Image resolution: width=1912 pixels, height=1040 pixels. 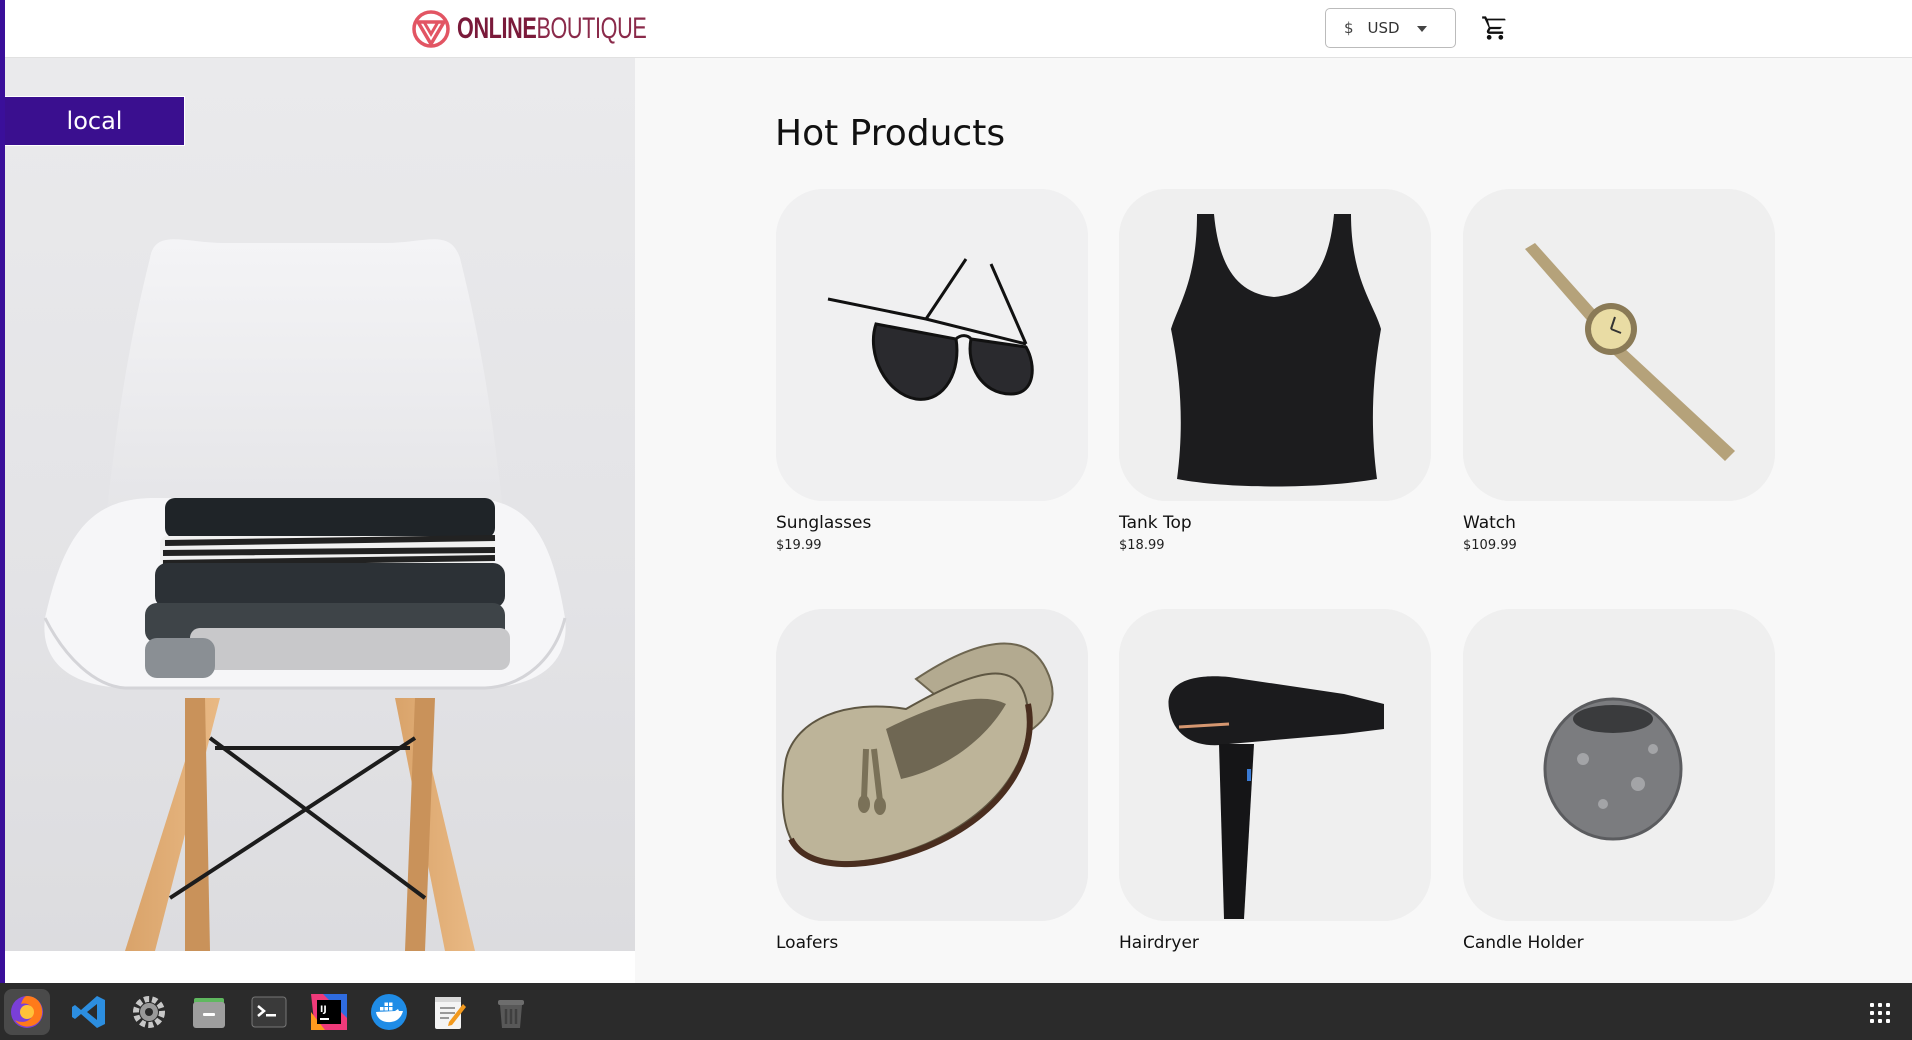 I want to click on product-card-hairdryer: Hairdryer, so click(x=1275, y=783).